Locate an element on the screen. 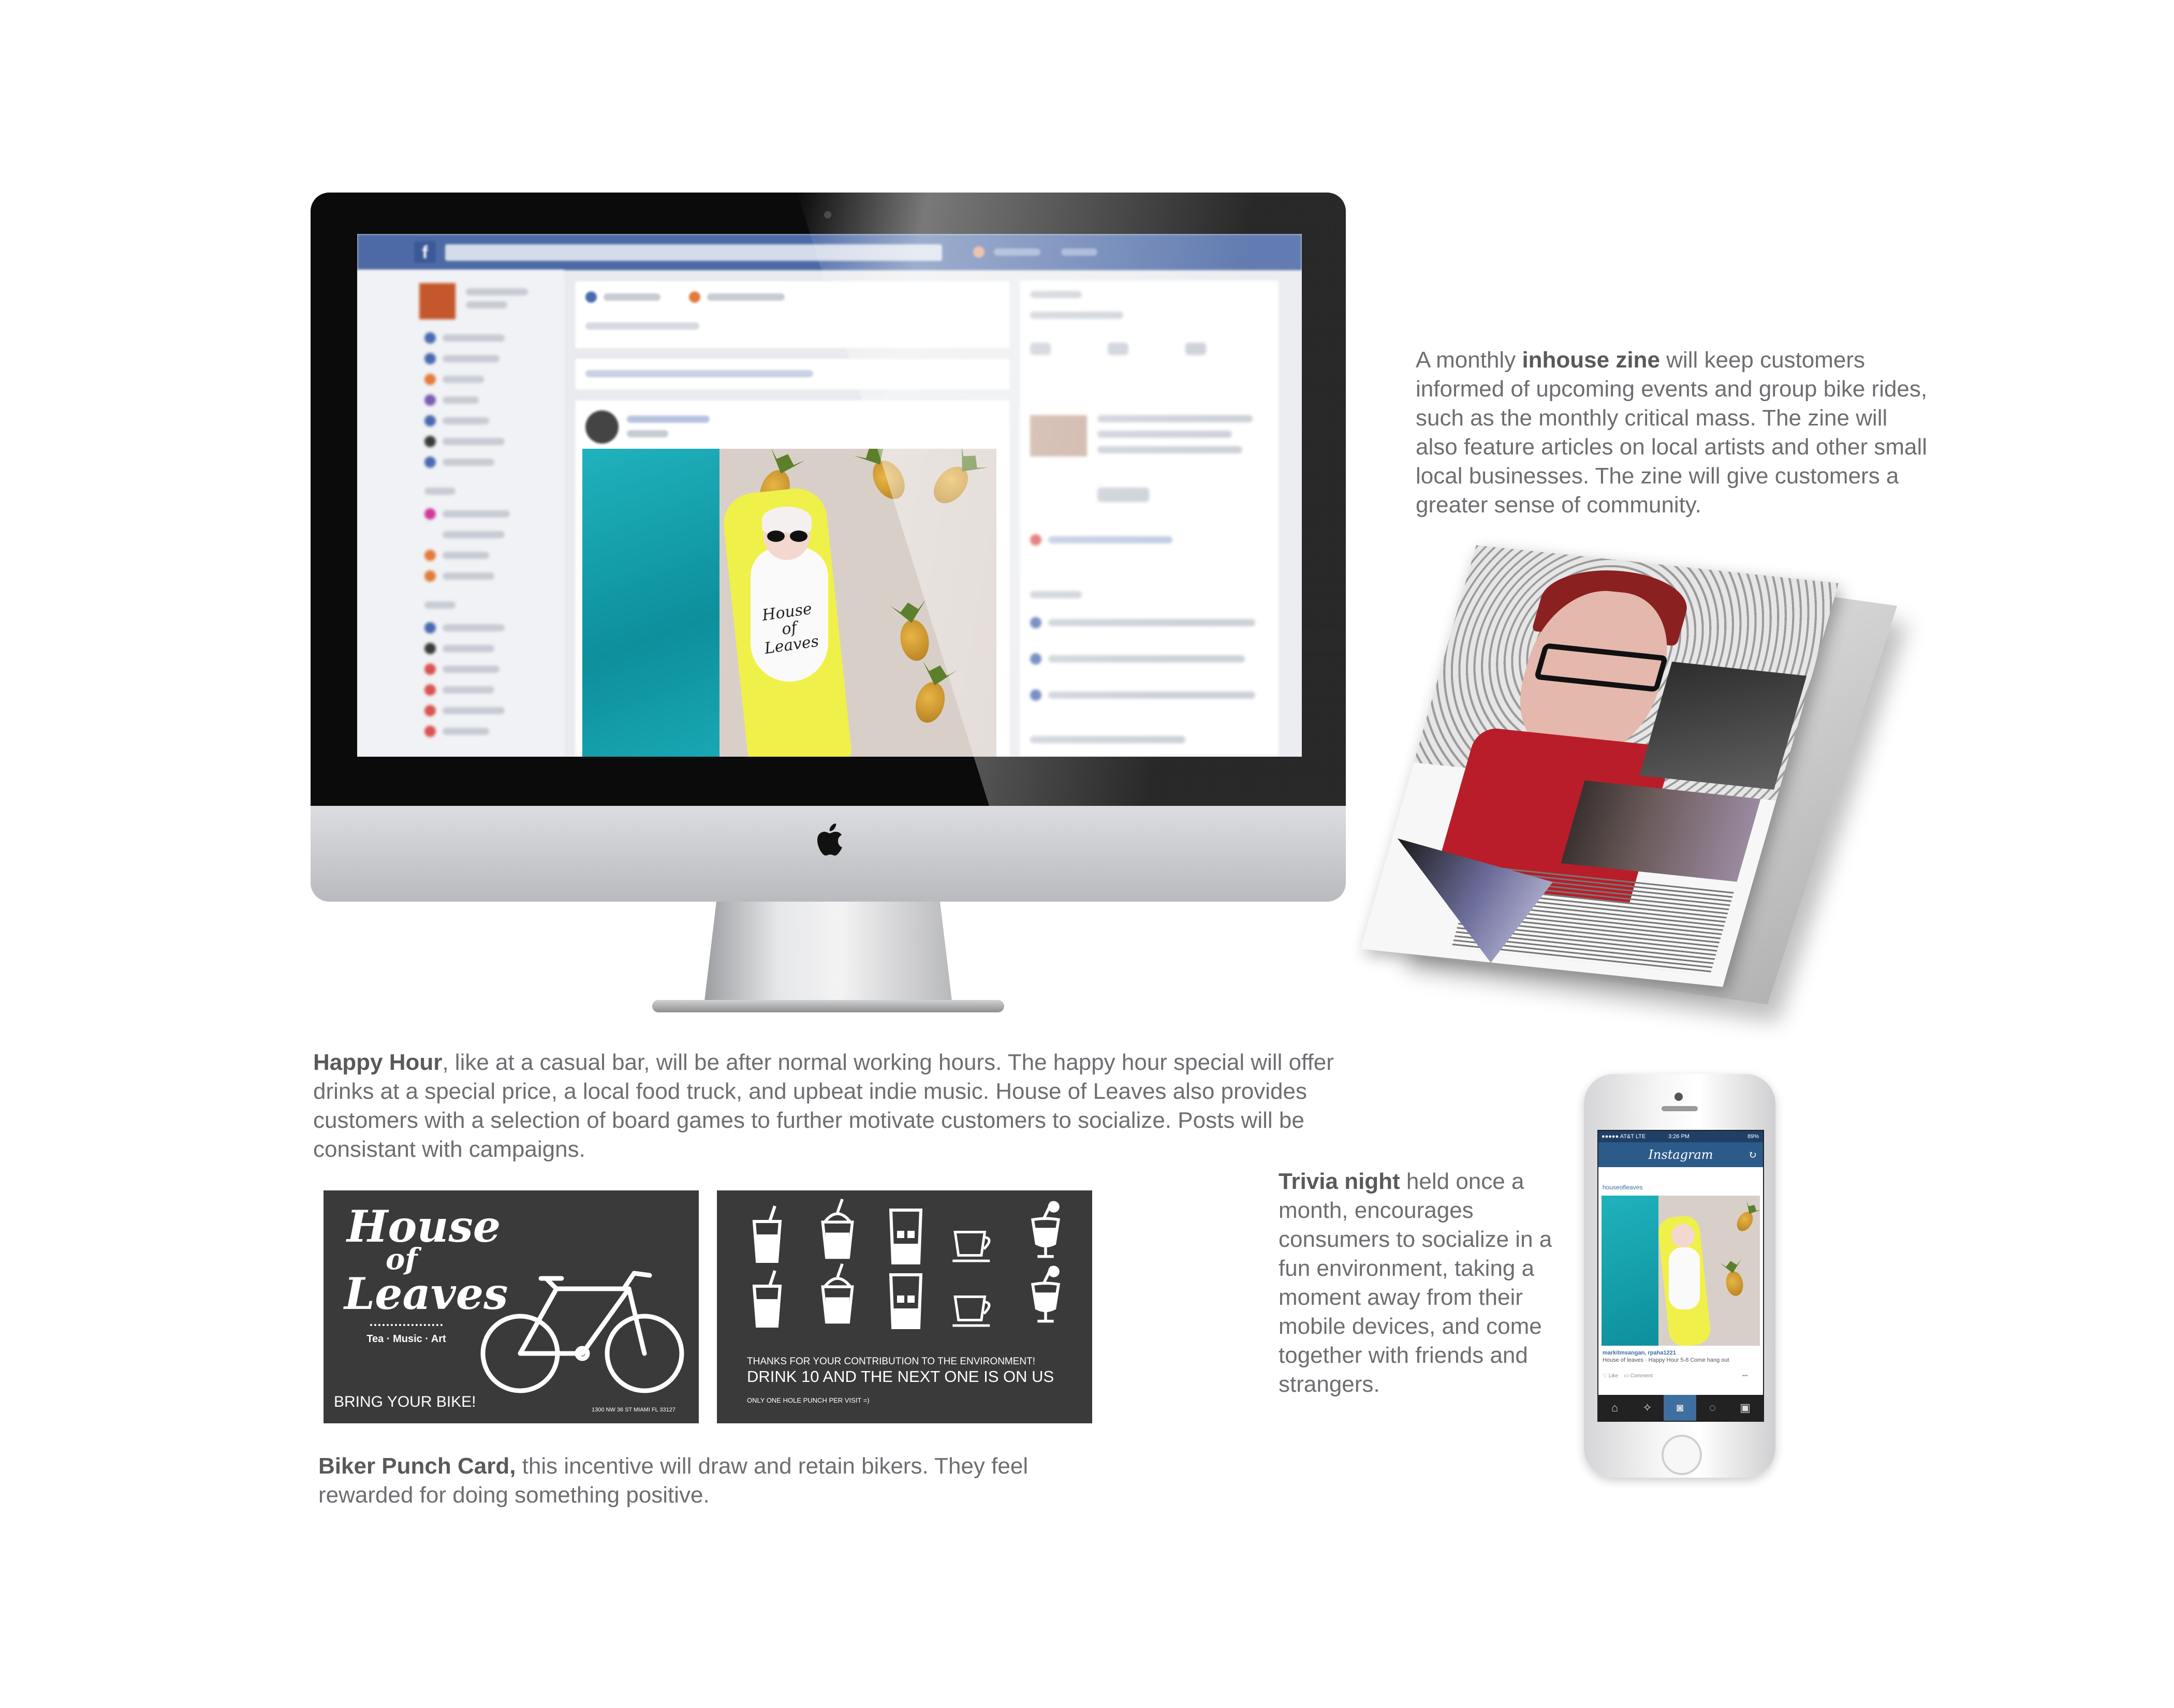  card-tagline: Tea · Music · Art is located at coordinates (406, 1339).